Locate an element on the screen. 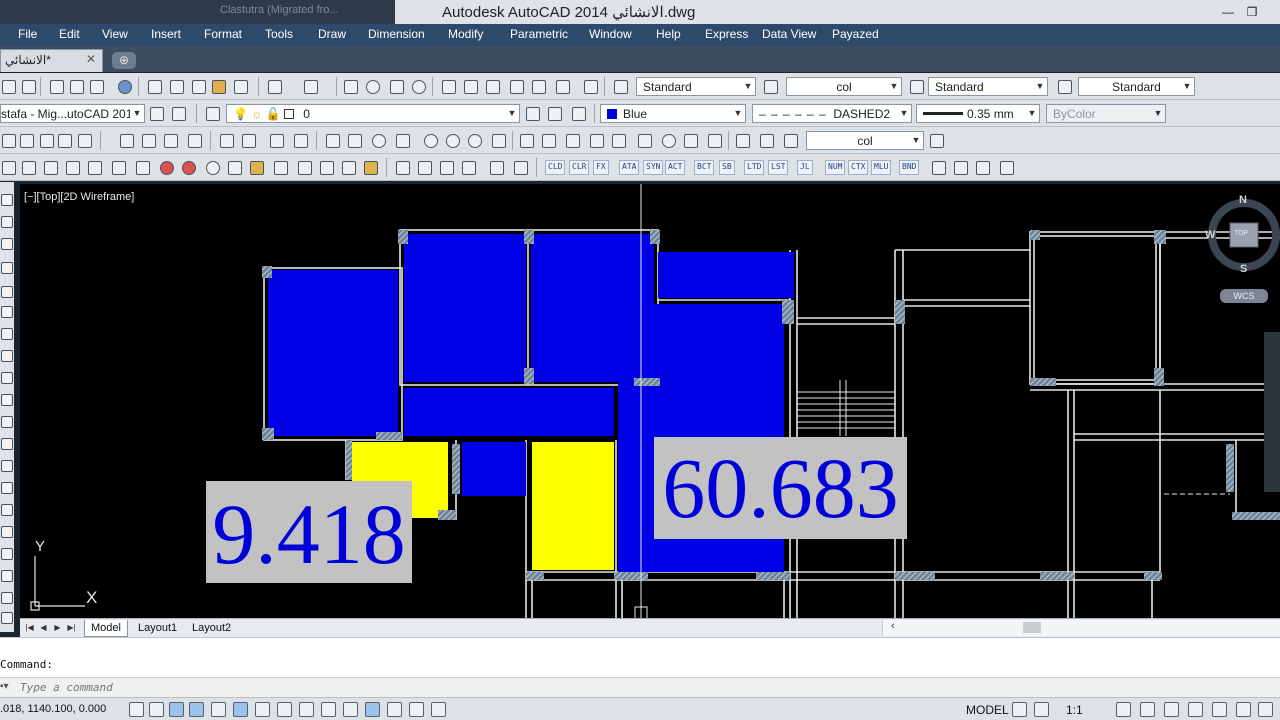 Image resolution: width=1280 pixels, height=720 pixels. command-customize-icon: ▪▾ is located at coordinates (4, 686).